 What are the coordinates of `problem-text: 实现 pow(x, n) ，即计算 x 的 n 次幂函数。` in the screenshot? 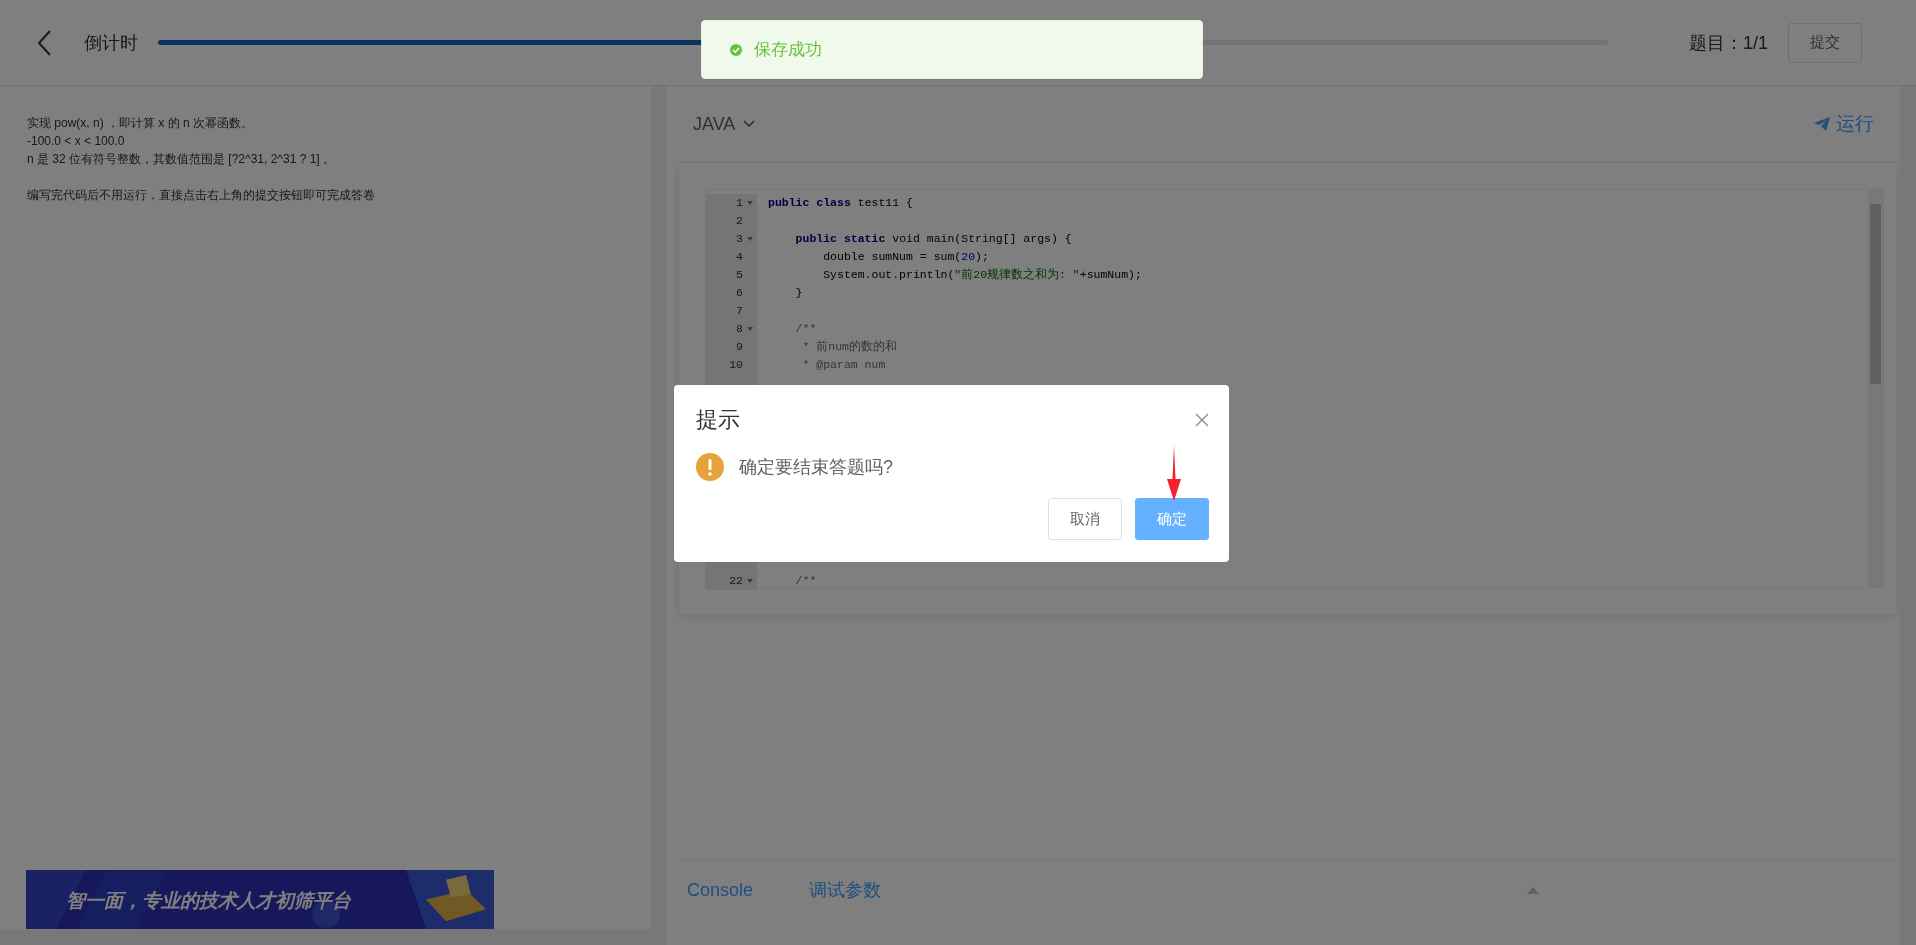 It's located at (141, 123).